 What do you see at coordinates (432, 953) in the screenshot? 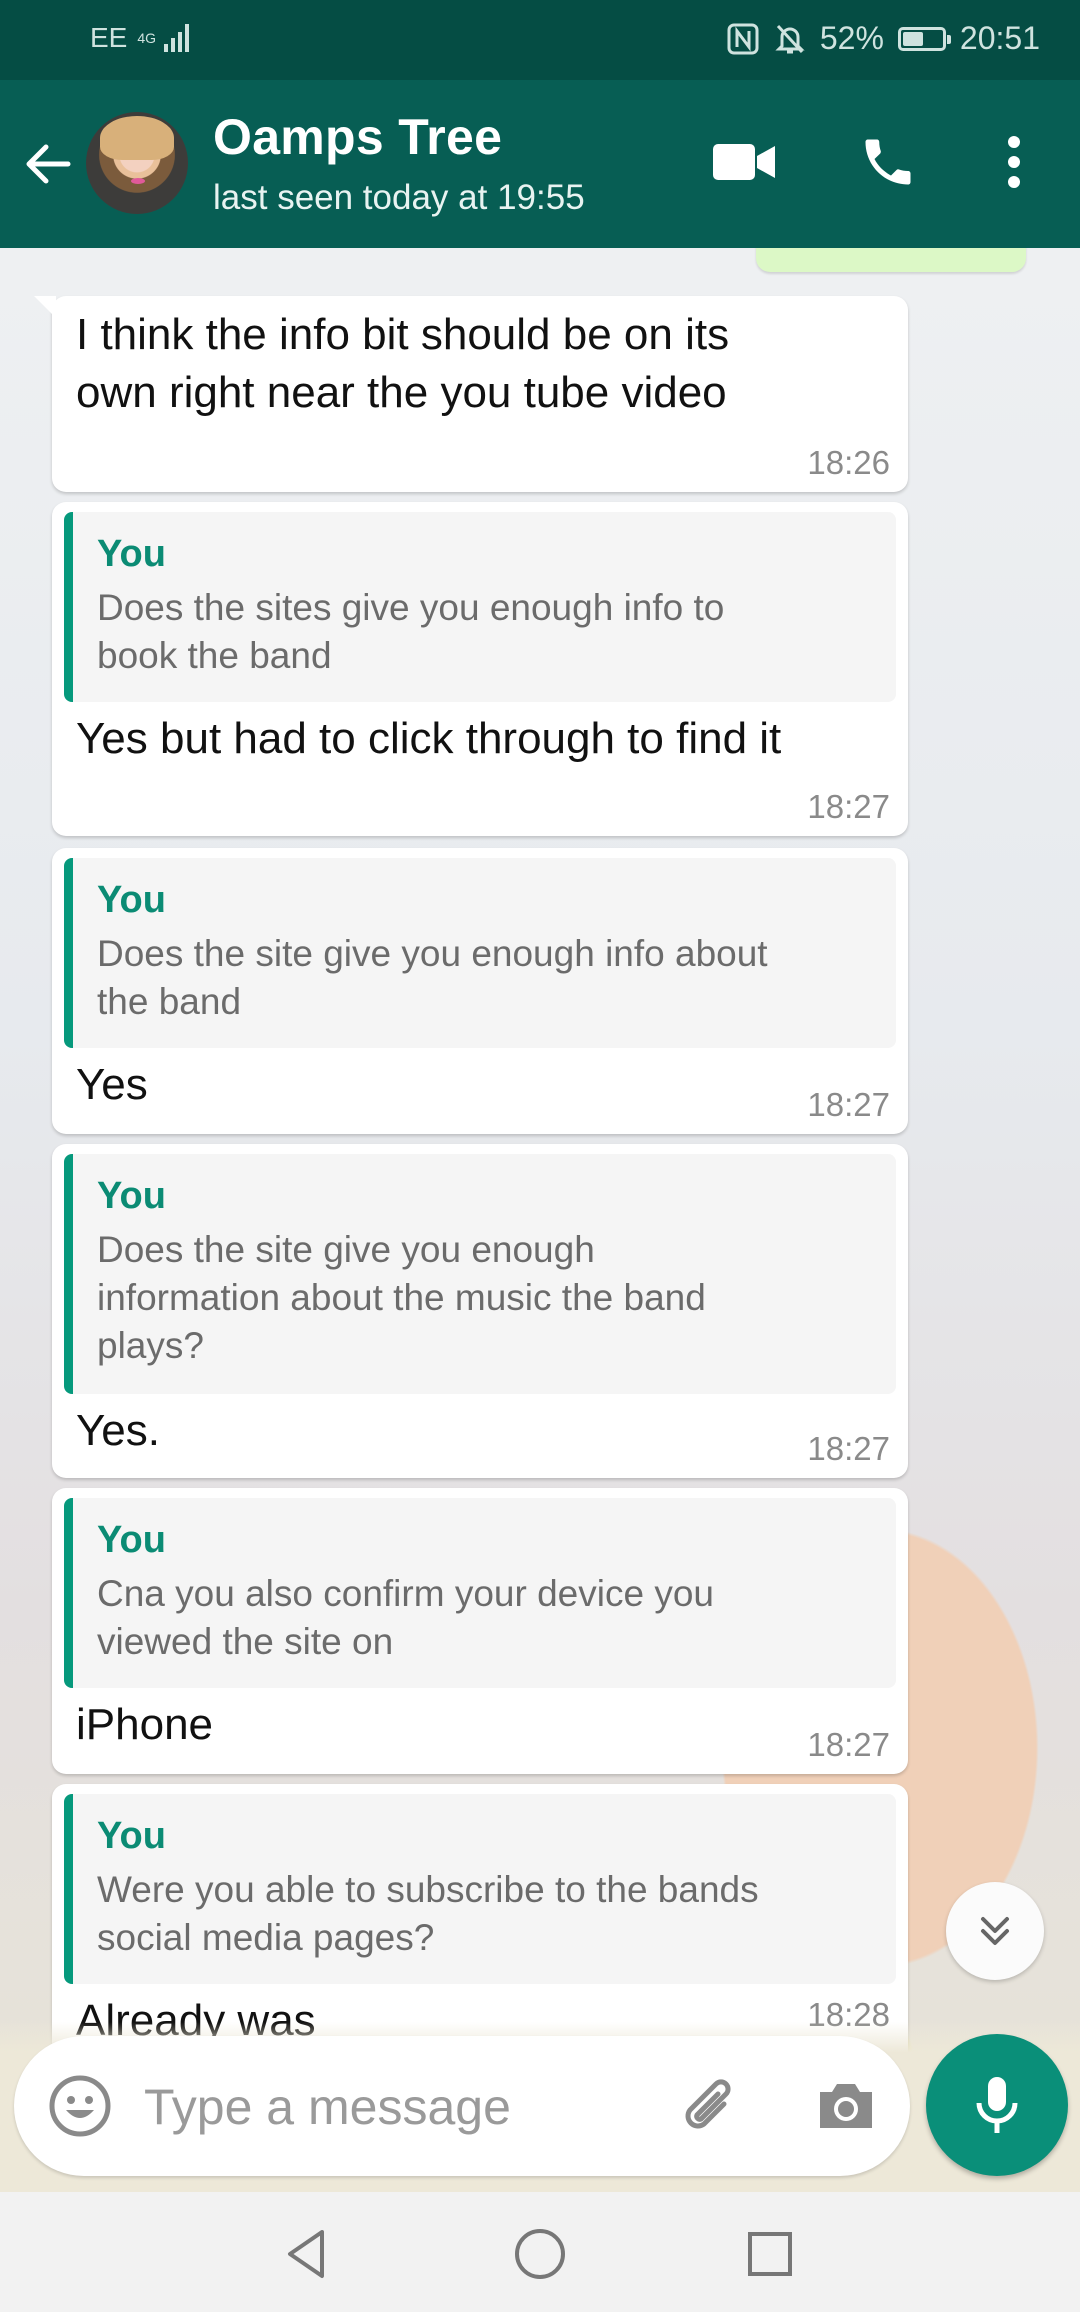
I see `quote-line: Does the site give you enough info about` at bounding box center [432, 953].